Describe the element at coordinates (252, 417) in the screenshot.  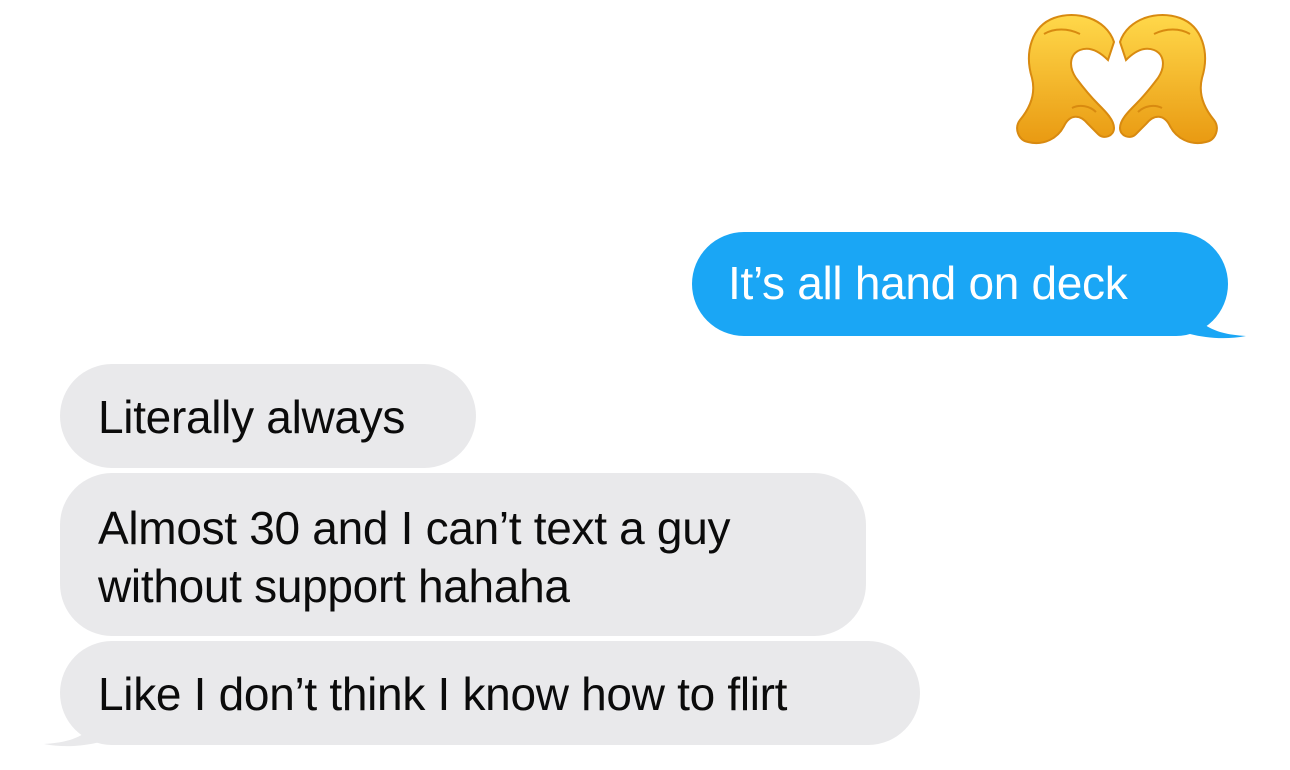
I see `message-text: Literally always` at that location.